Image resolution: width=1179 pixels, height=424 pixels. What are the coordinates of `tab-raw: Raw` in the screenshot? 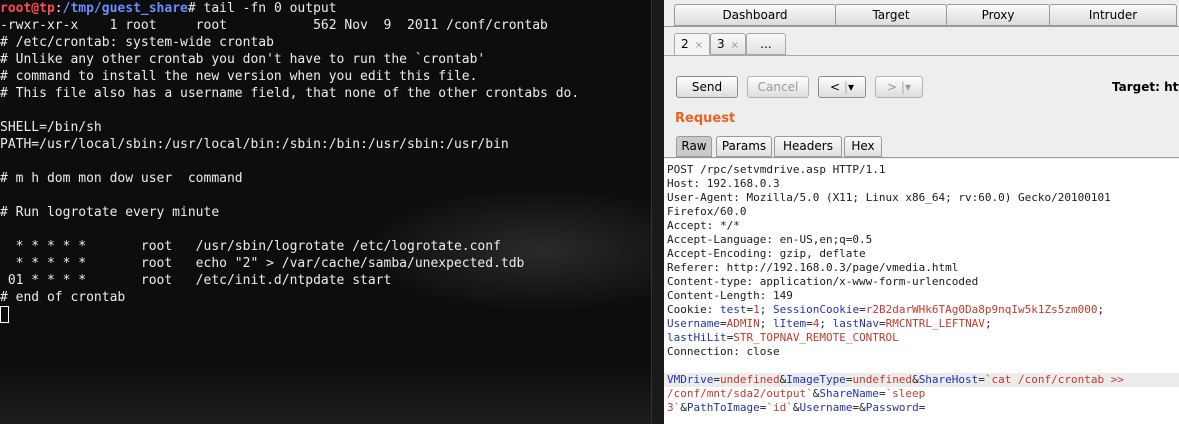 It's located at (694, 146).